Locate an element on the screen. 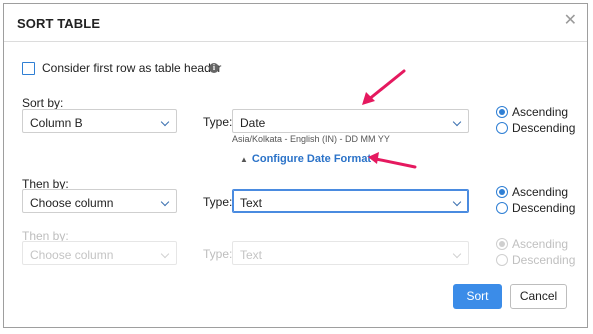  then-by-2-ascending-label: Ascending is located at coordinates (540, 244).